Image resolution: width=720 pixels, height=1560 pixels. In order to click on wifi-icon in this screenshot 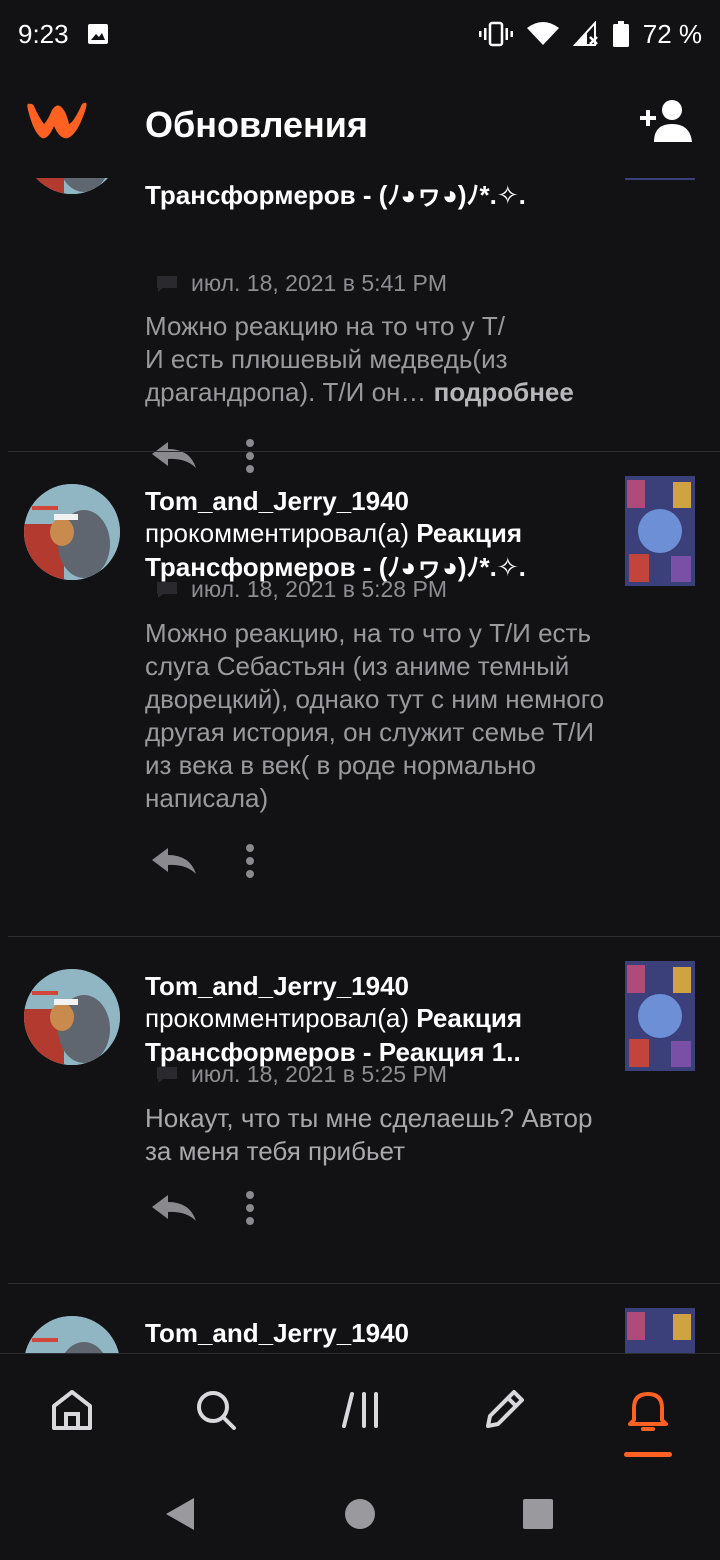, I will do `click(542, 33)`.